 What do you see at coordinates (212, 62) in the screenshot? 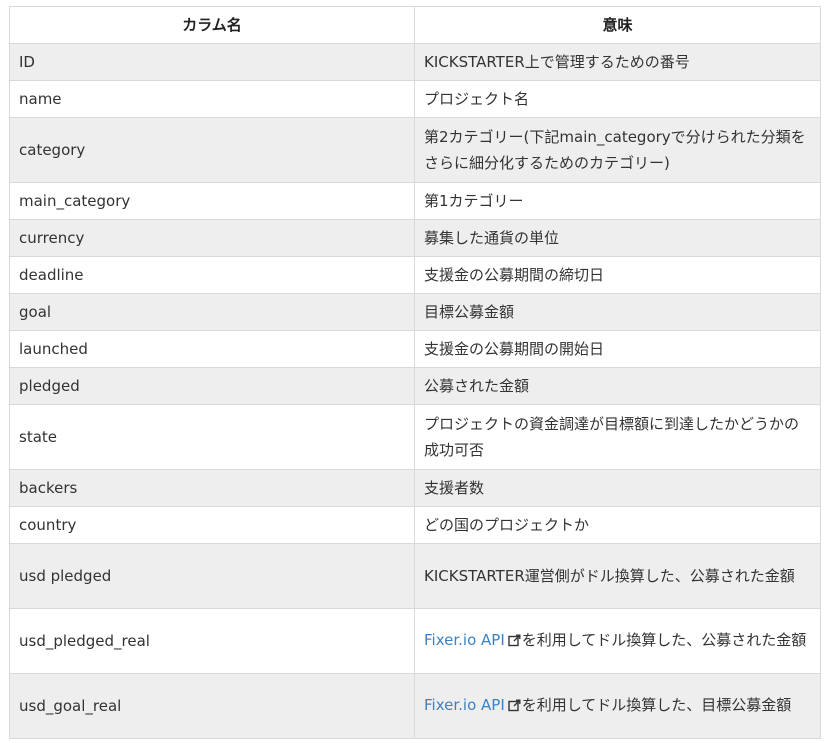
I see `cell-column-name: ID` at bounding box center [212, 62].